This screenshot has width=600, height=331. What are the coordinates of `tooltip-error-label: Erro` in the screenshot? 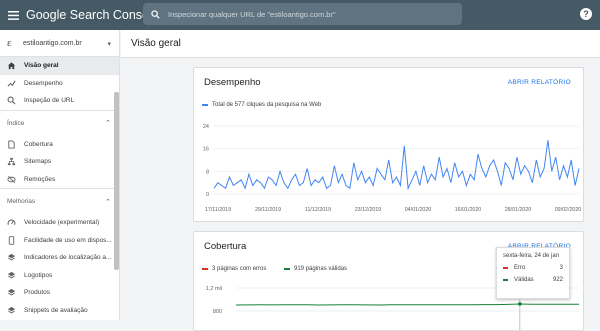 It's located at (520, 268).